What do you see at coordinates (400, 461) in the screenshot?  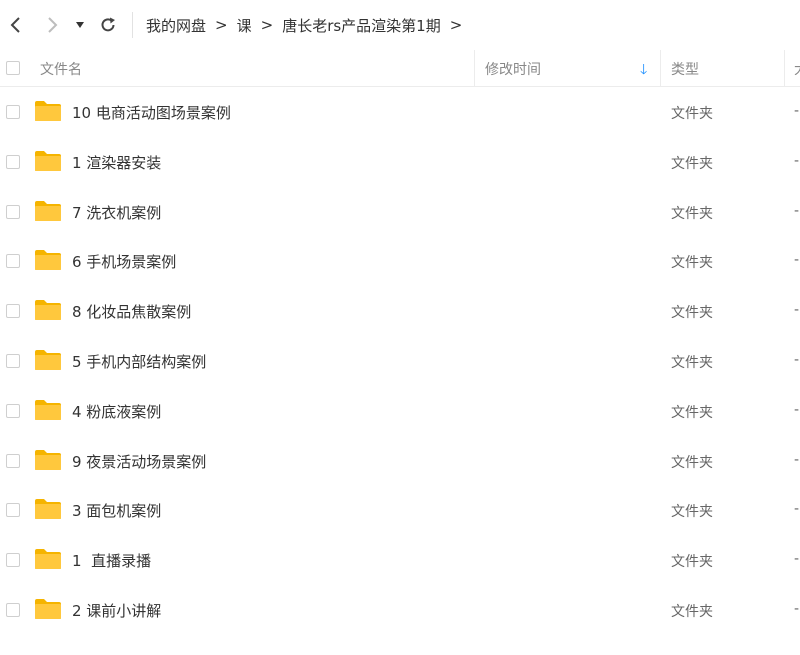 I see `table-row: 9 夜景活动场景案例 文件夹 -` at bounding box center [400, 461].